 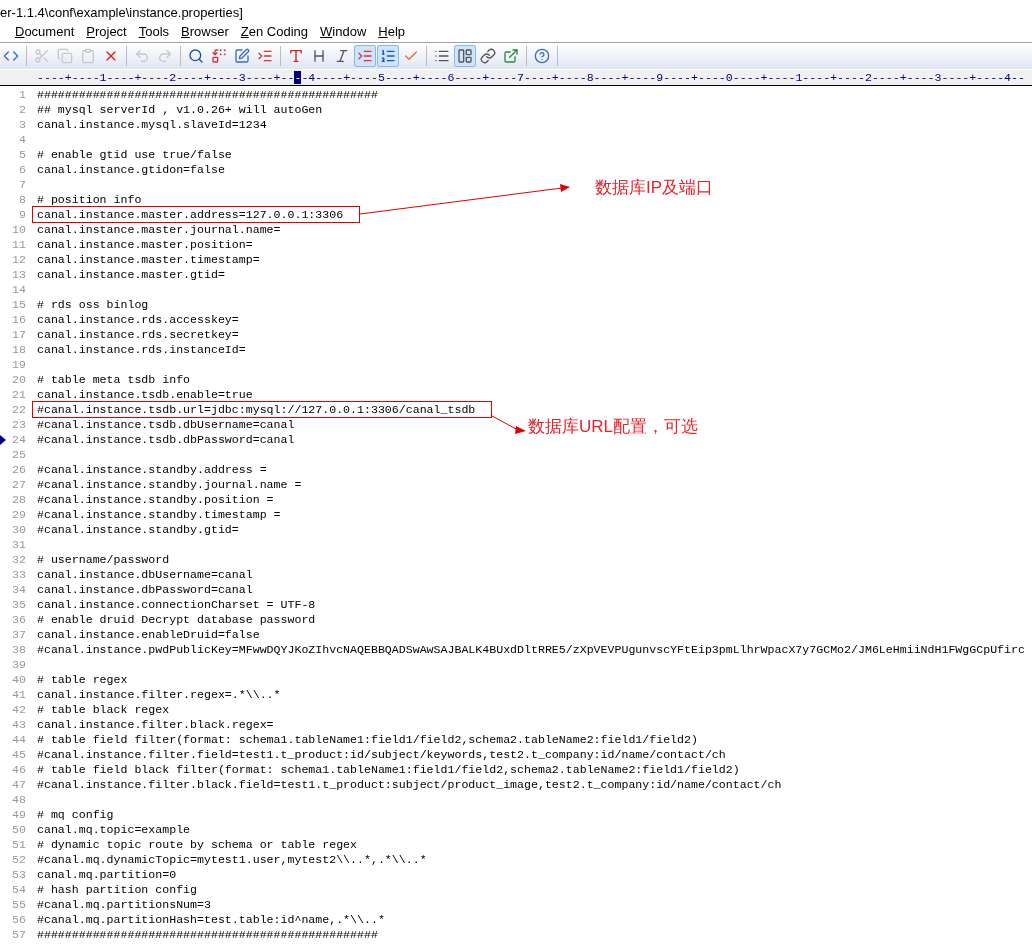 I want to click on code-line: canal.instance.gtidon=false, so click(x=131, y=169).